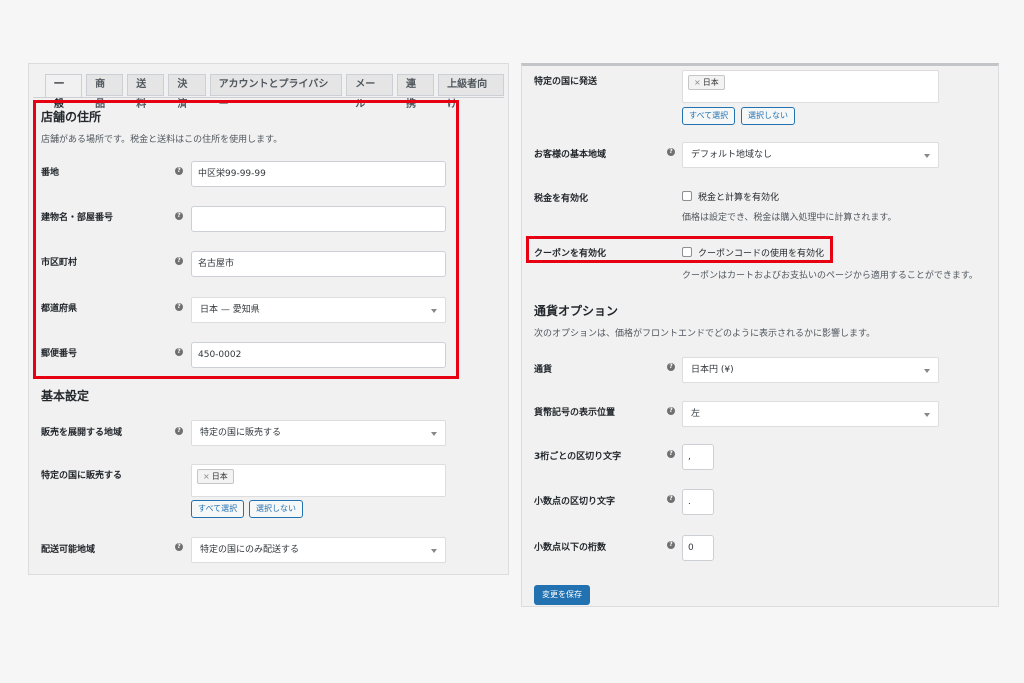  Describe the element at coordinates (241, 433) in the screenshot. I see `sell-locations-value: 特定の国に販売する` at that location.